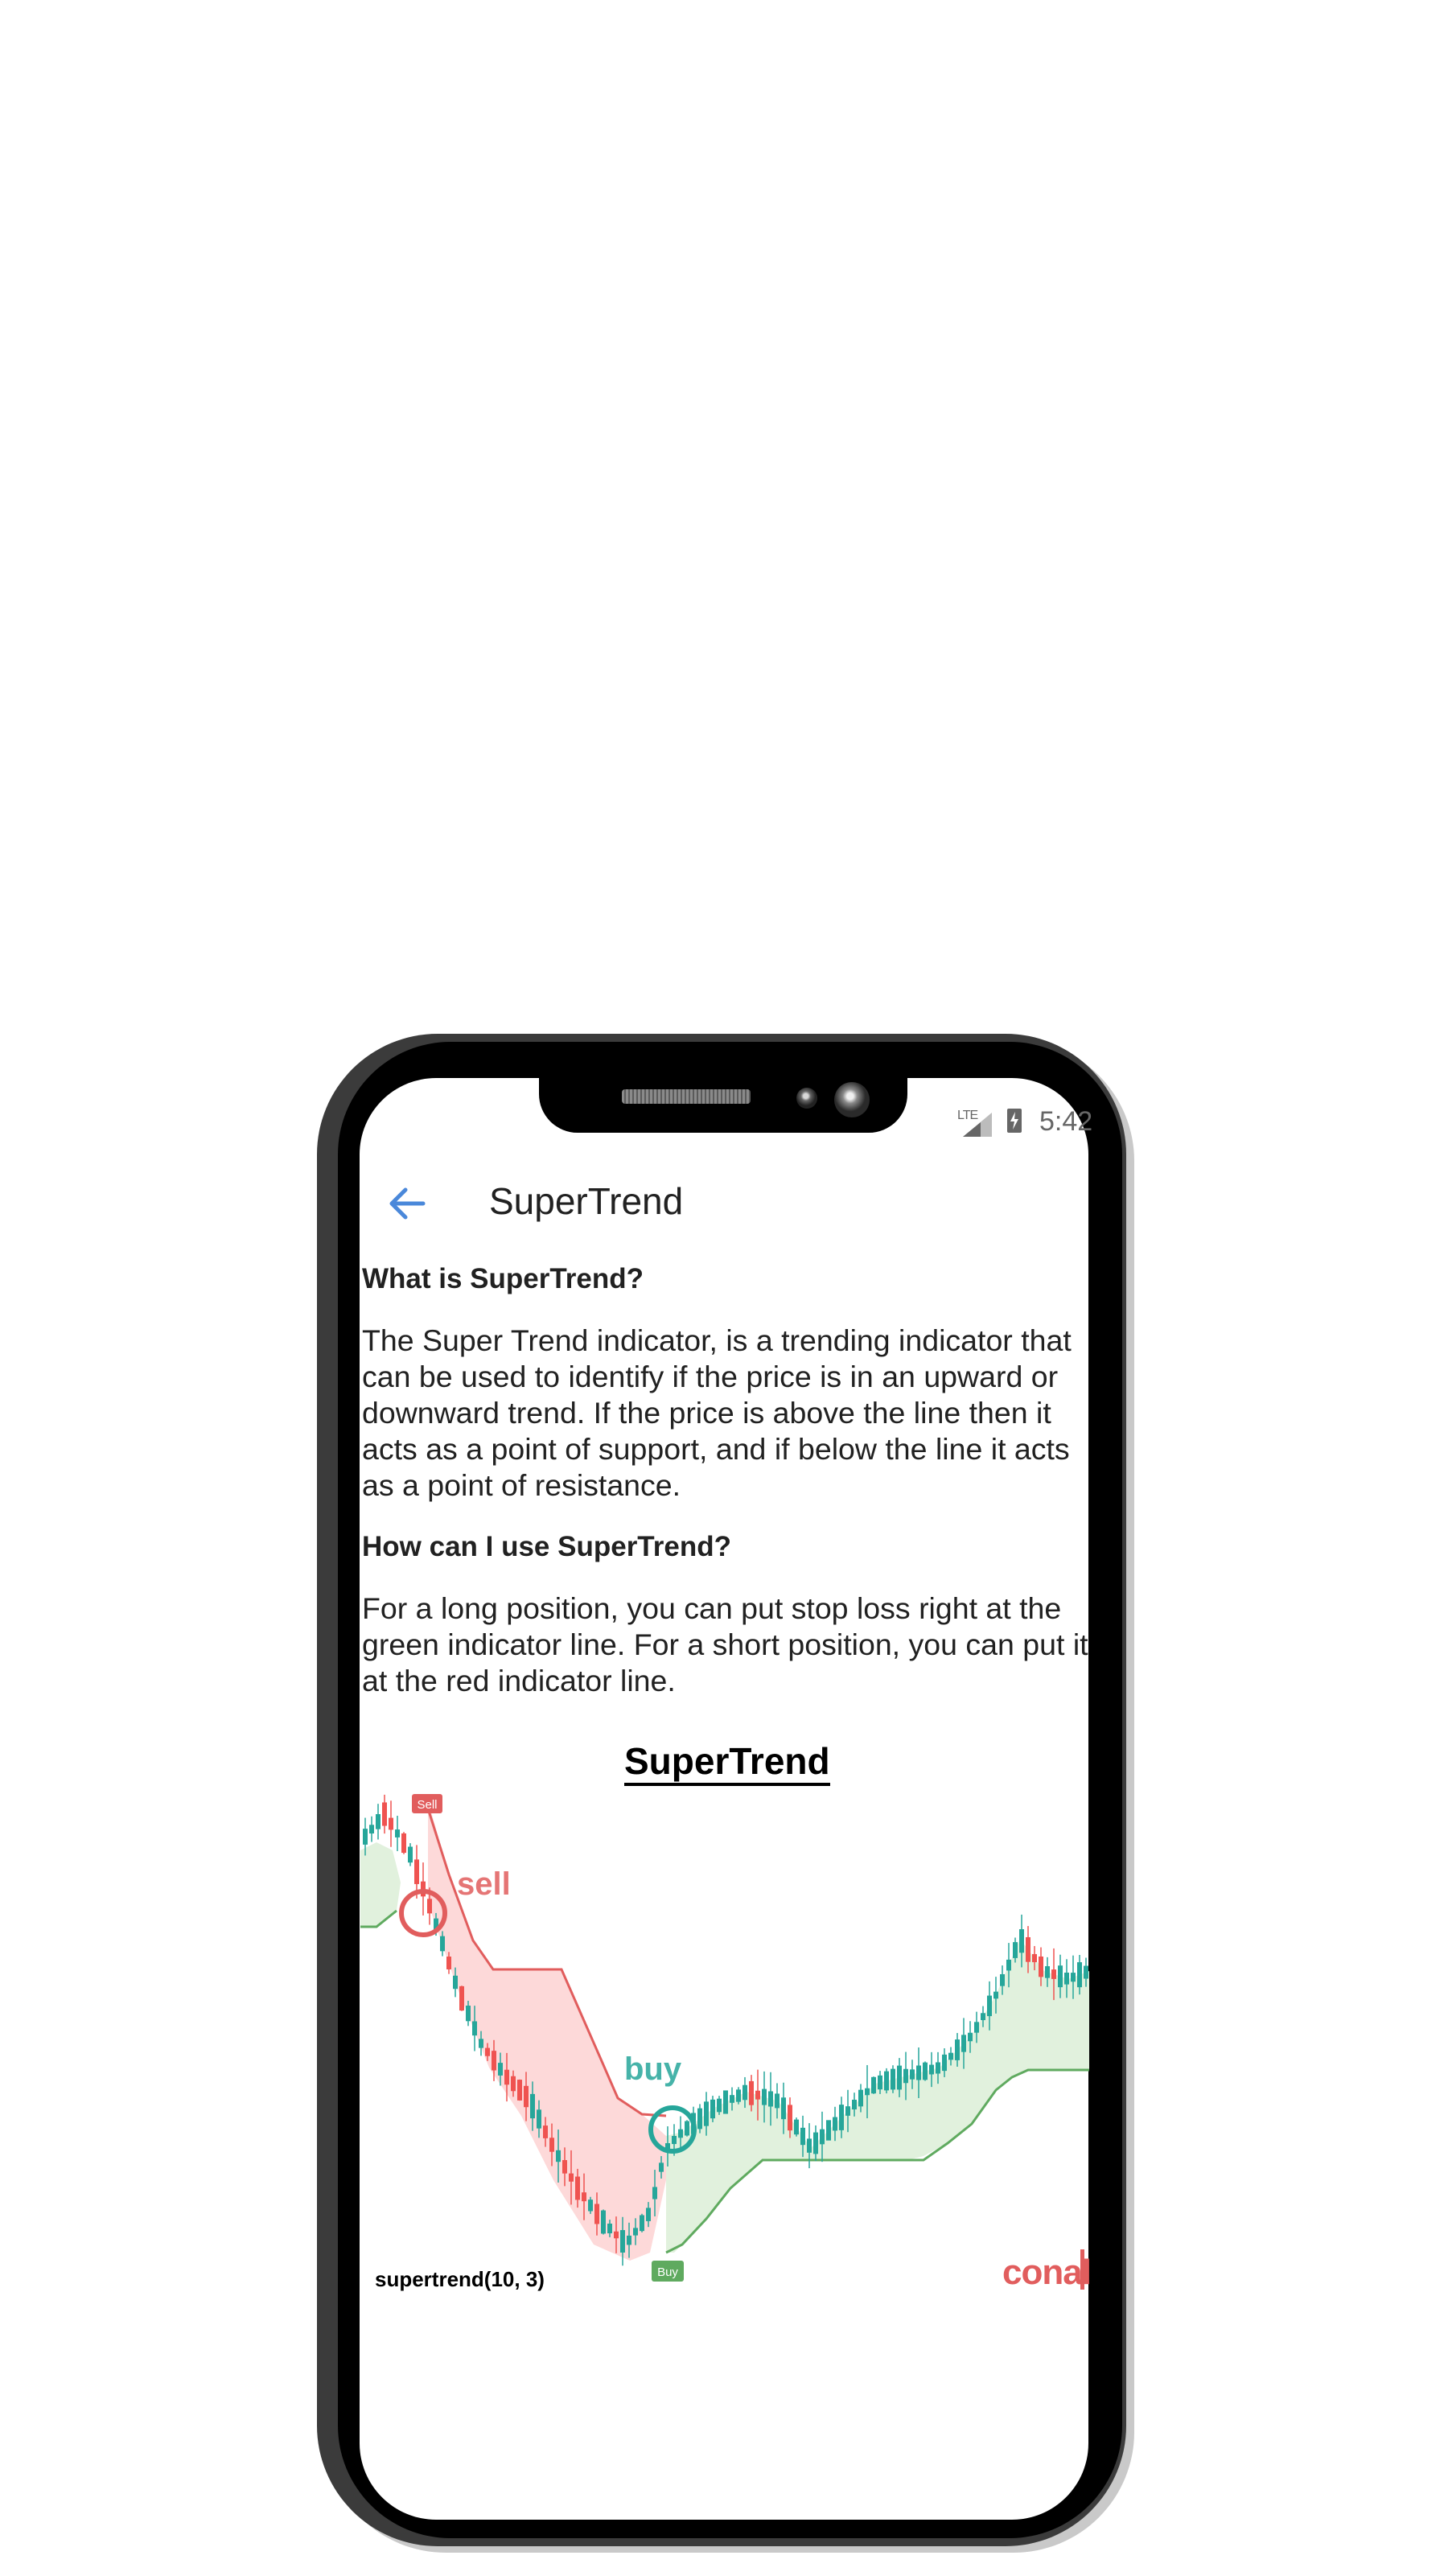  What do you see at coordinates (586, 1201) in the screenshot?
I see `page-title: SuperTrend` at bounding box center [586, 1201].